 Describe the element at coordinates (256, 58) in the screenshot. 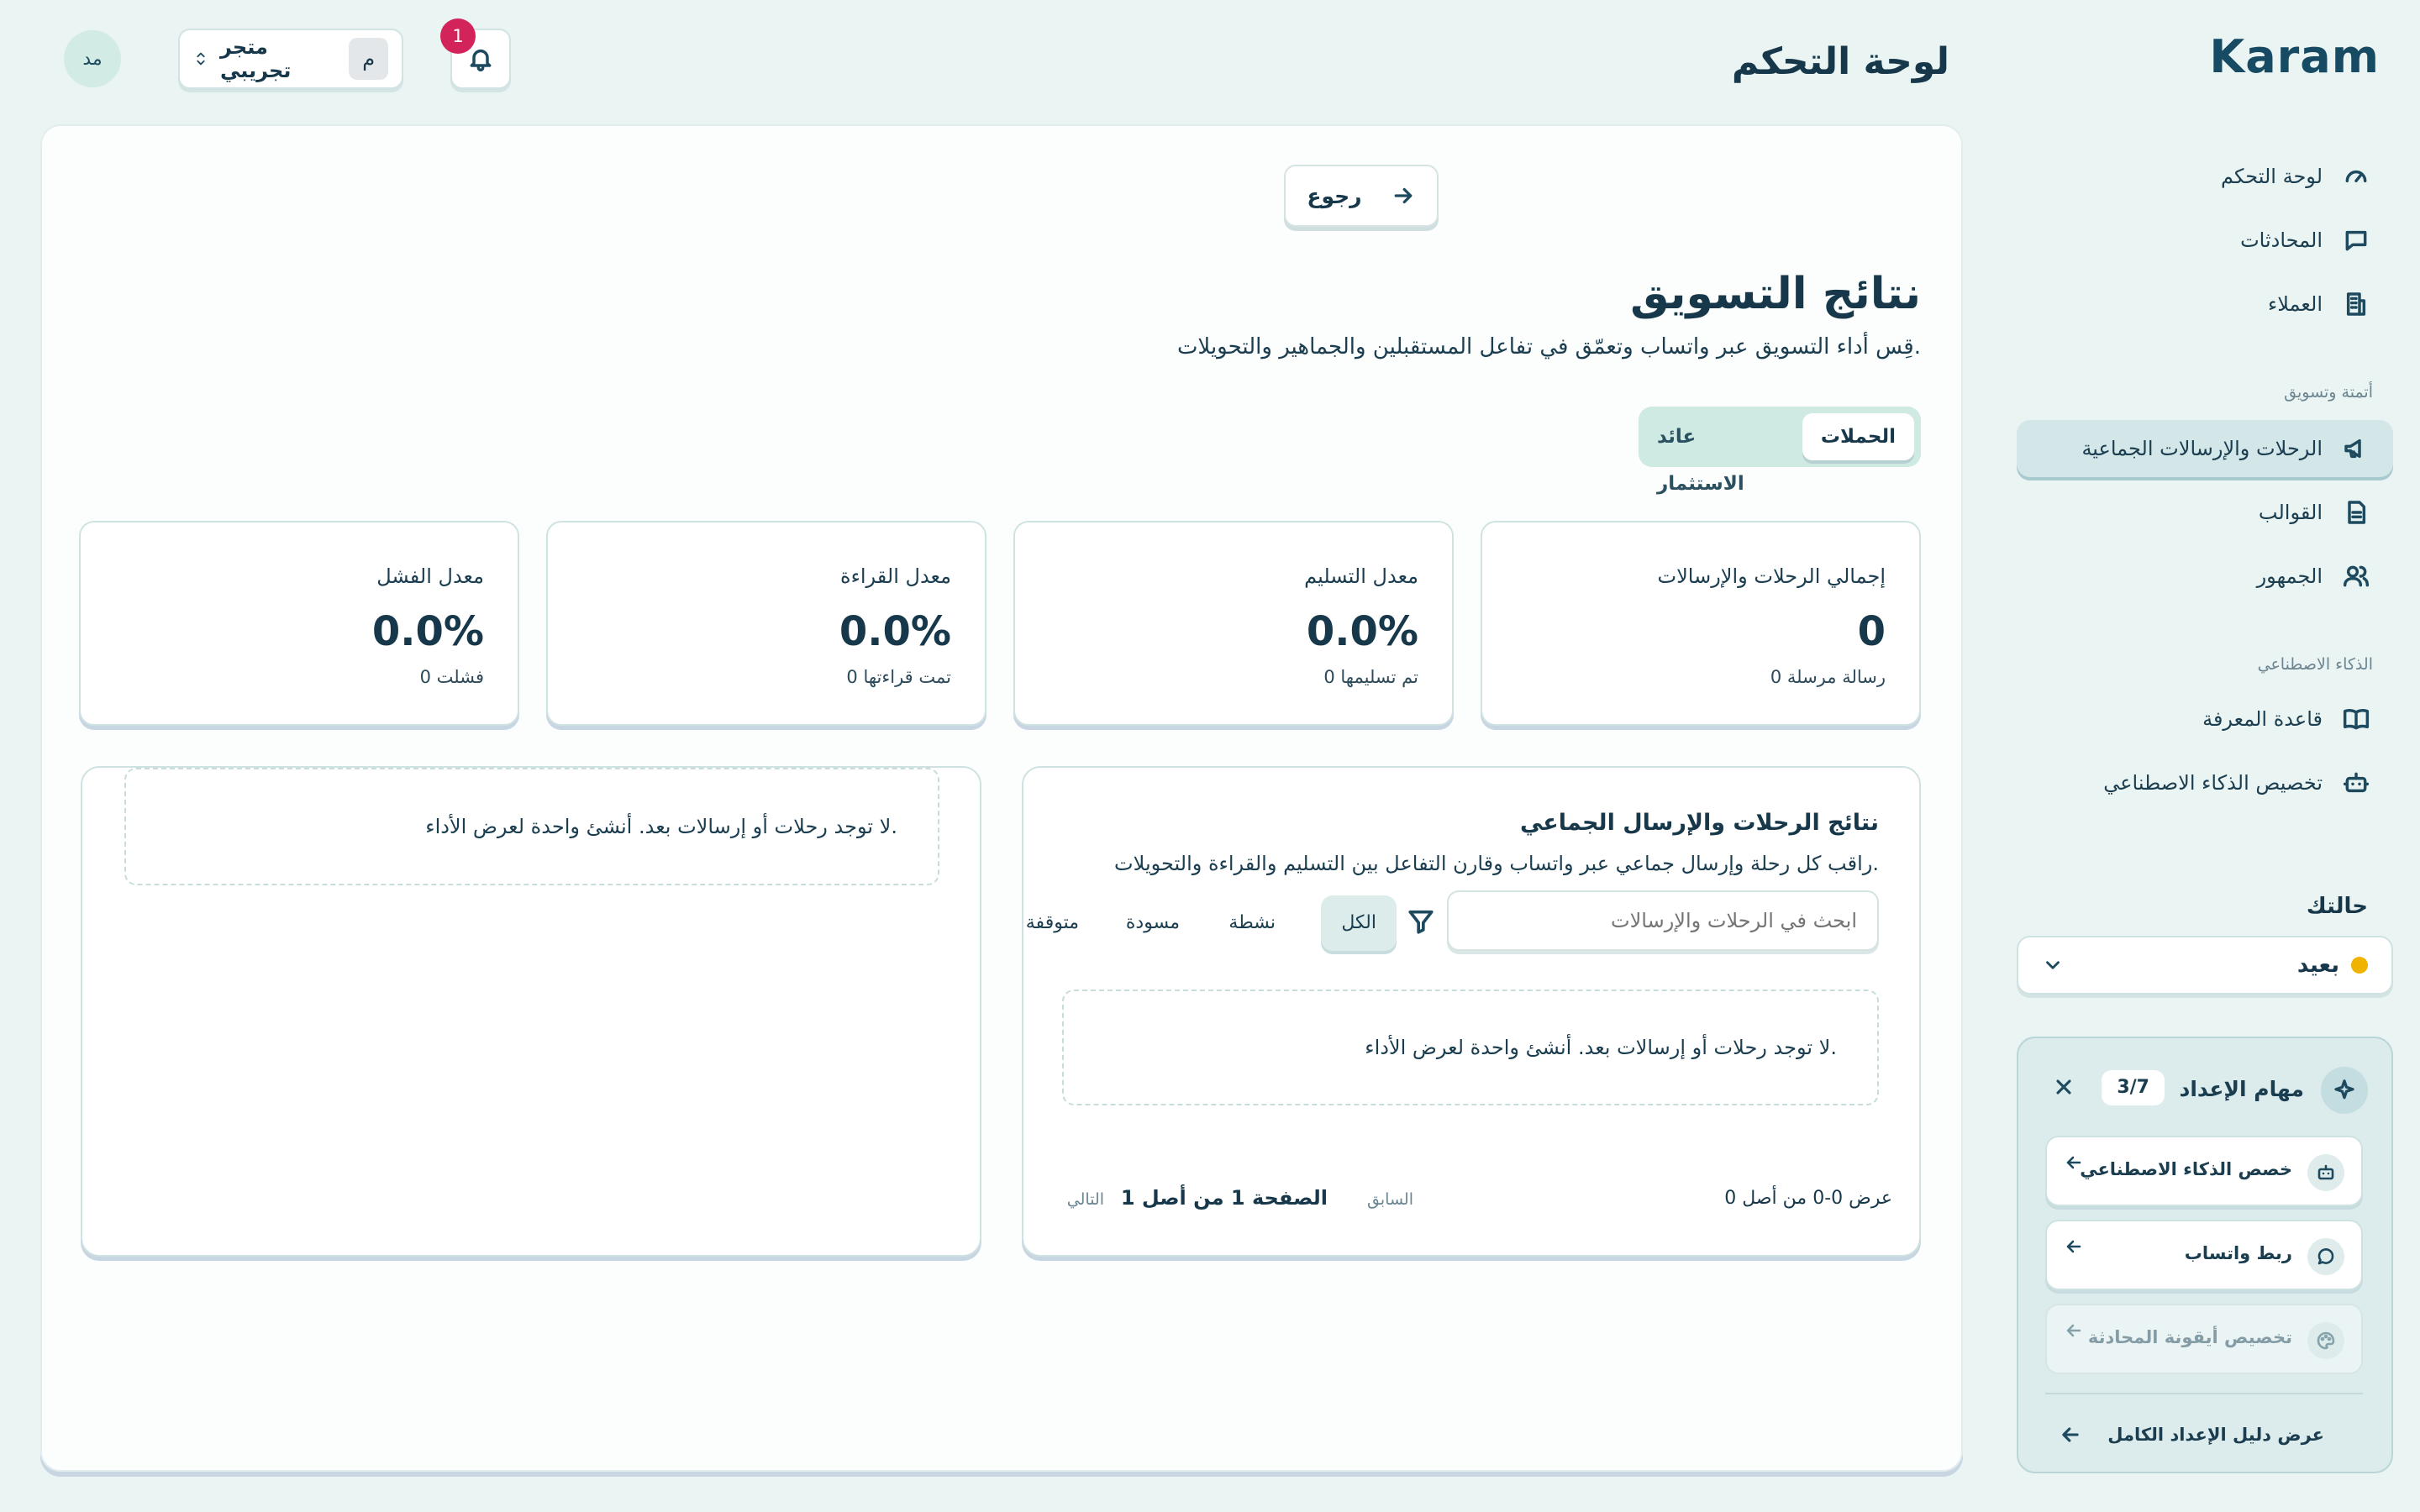

I see `store-name: متجر تجريبي` at that location.